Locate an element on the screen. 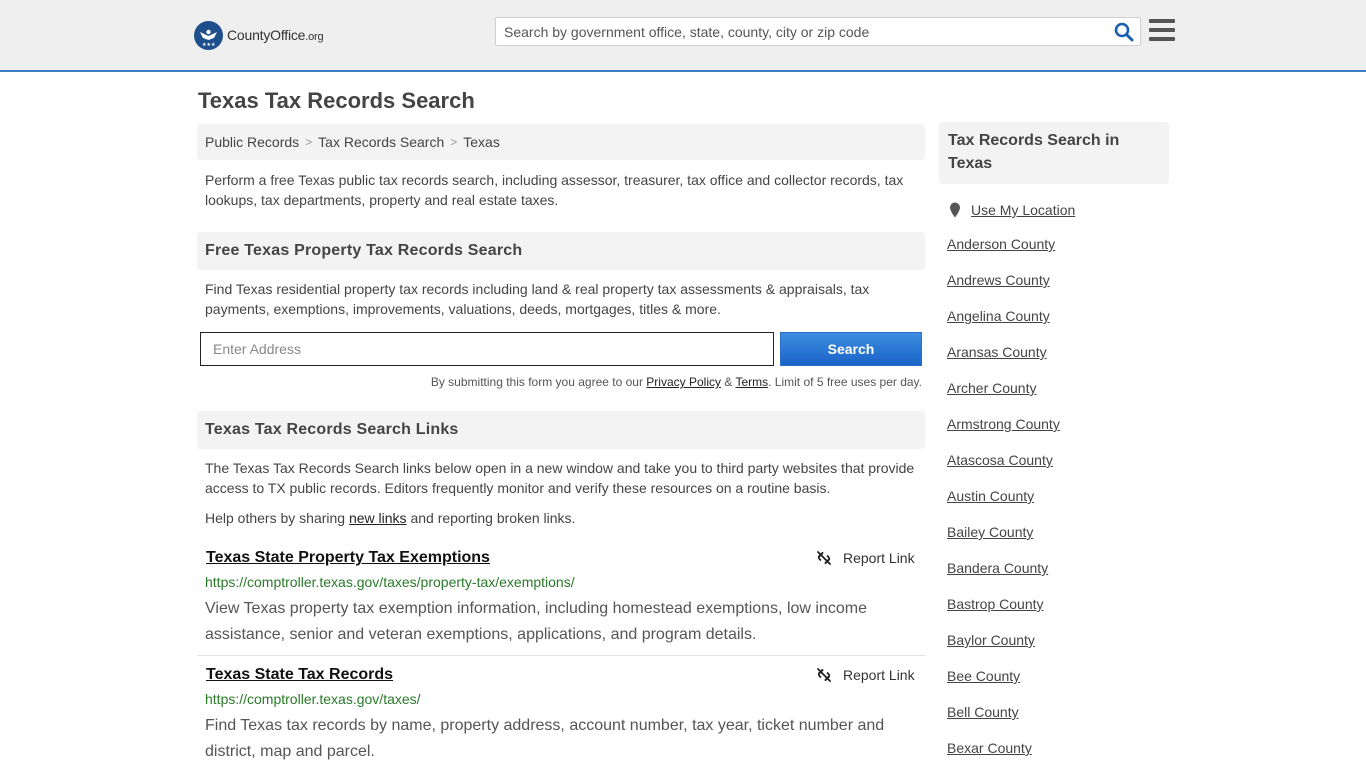 The image size is (1366, 776). site-search-input is located at coordinates (796, 31).